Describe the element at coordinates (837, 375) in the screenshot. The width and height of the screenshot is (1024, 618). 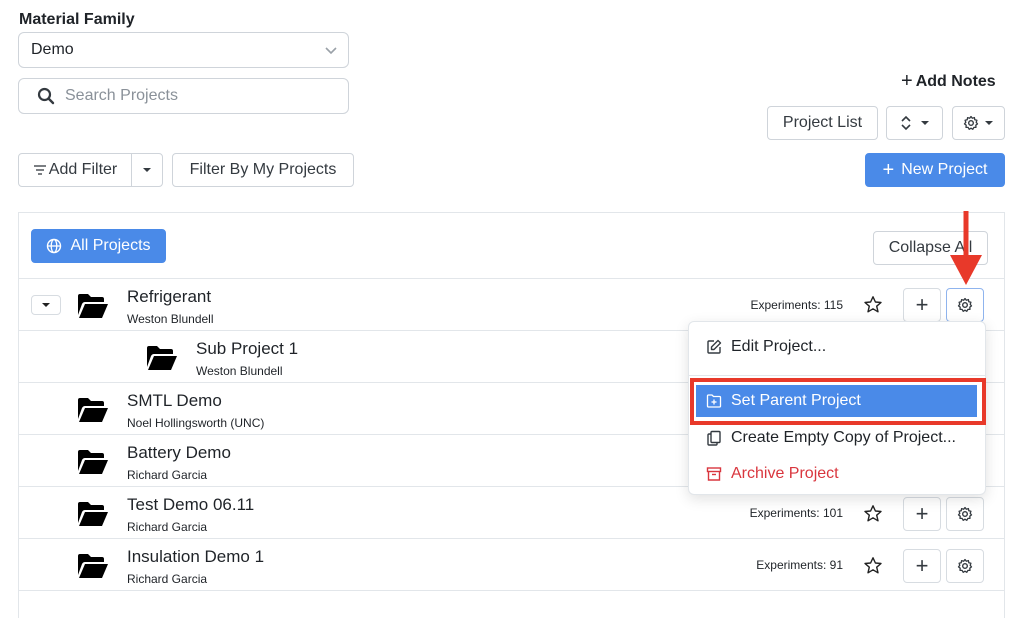
I see `menu-divider` at that location.